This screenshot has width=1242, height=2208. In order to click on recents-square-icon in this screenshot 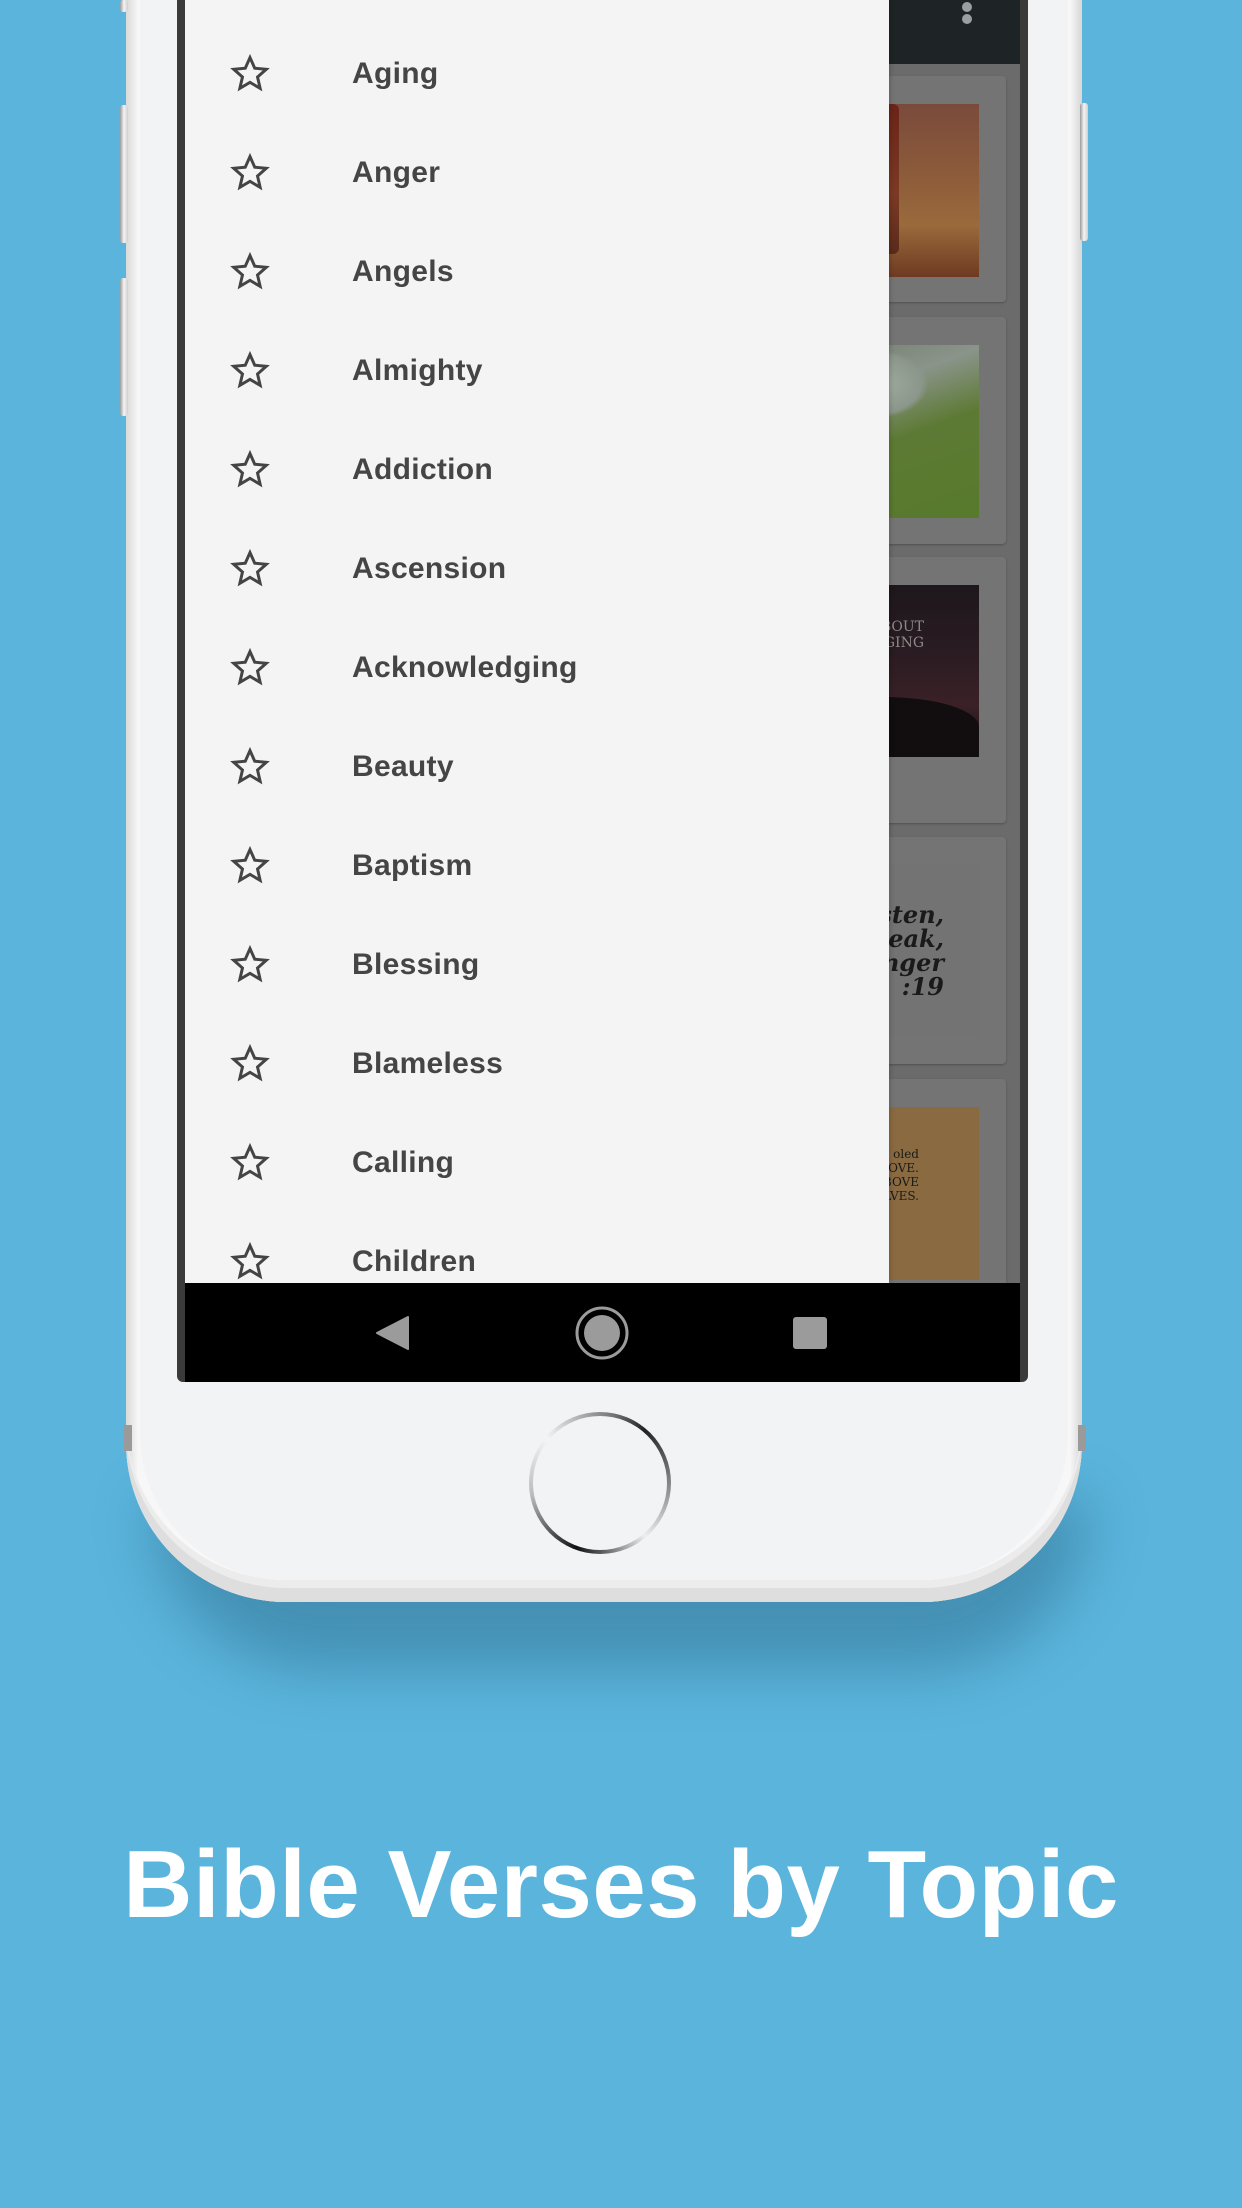, I will do `click(810, 1333)`.